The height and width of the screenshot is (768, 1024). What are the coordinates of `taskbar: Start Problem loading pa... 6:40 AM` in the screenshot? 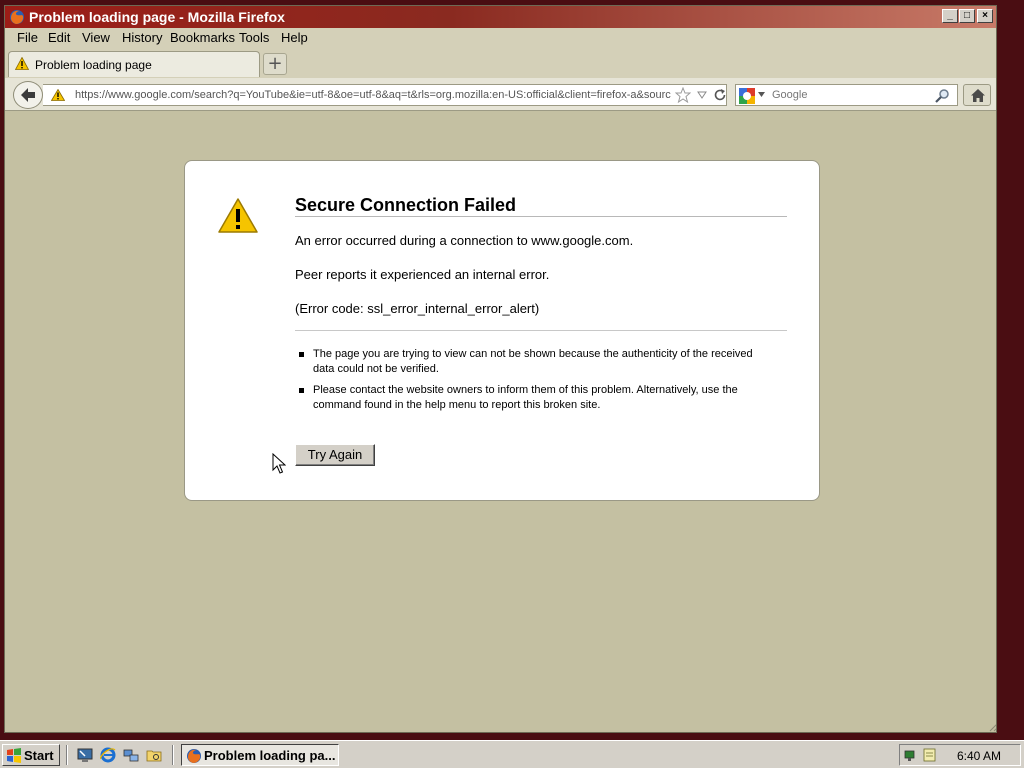 It's located at (512, 754).